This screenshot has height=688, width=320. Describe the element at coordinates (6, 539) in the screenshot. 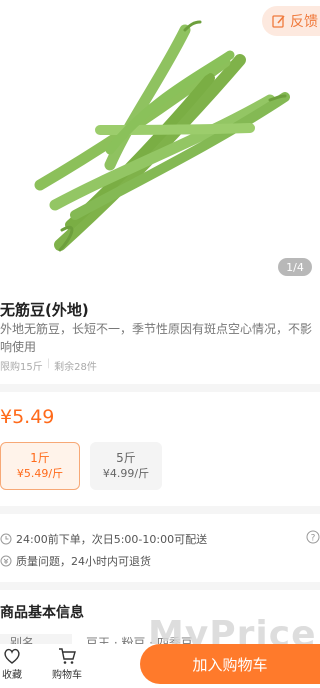

I see `clock-icon` at that location.